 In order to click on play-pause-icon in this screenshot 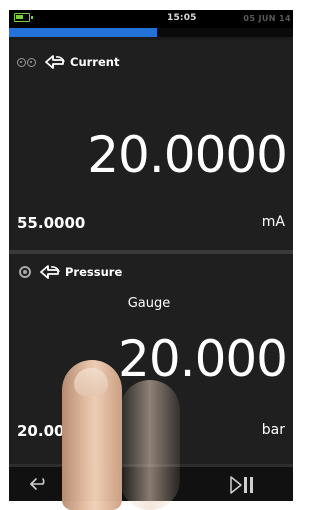, I will do `click(242, 485)`.